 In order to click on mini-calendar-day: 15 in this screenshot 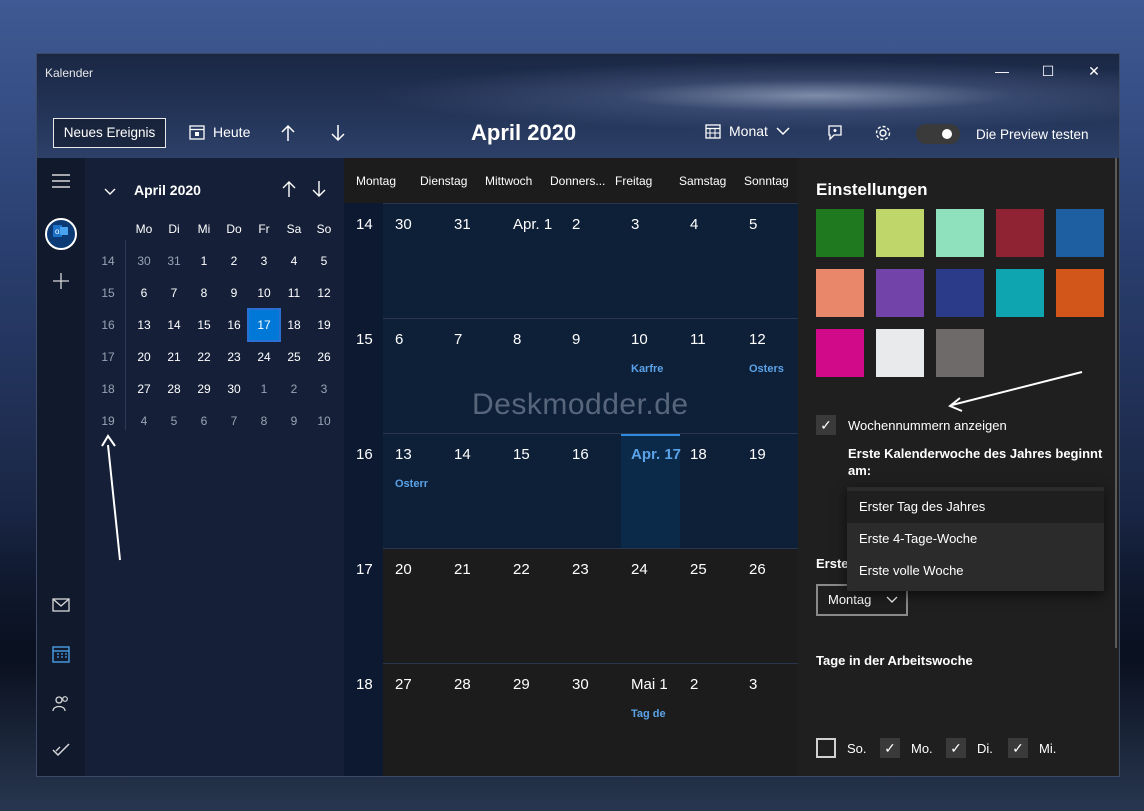, I will do `click(204, 325)`.